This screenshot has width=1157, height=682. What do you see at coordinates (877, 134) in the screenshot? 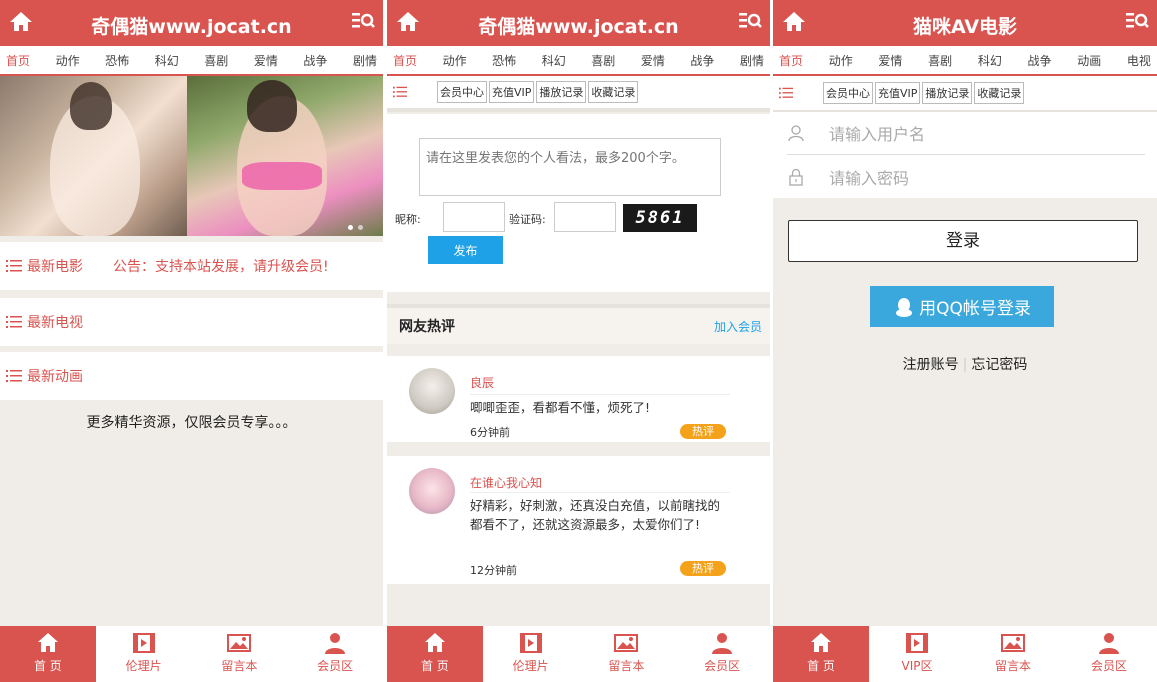
I see `username-placeholder: 请输入用户名` at bounding box center [877, 134].